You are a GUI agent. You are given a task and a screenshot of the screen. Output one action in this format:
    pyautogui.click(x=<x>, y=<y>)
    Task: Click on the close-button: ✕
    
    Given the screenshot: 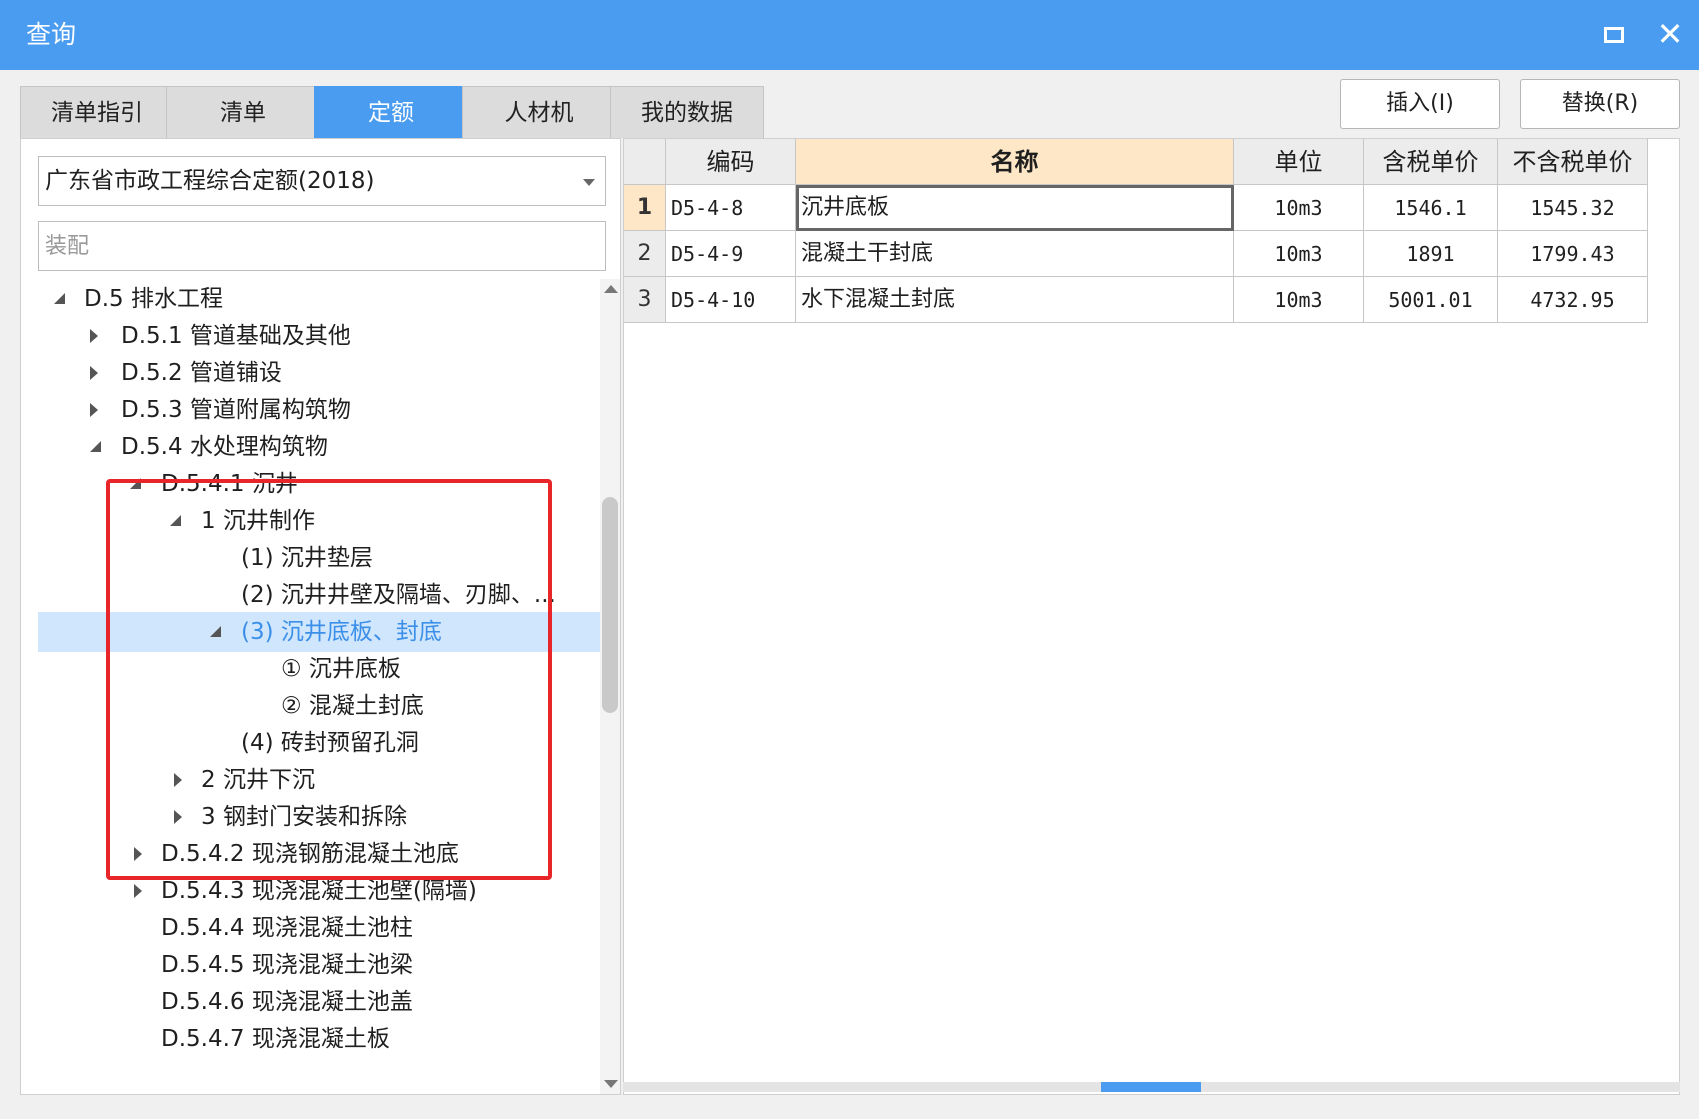 What is the action you would take?
    pyautogui.click(x=1670, y=34)
    